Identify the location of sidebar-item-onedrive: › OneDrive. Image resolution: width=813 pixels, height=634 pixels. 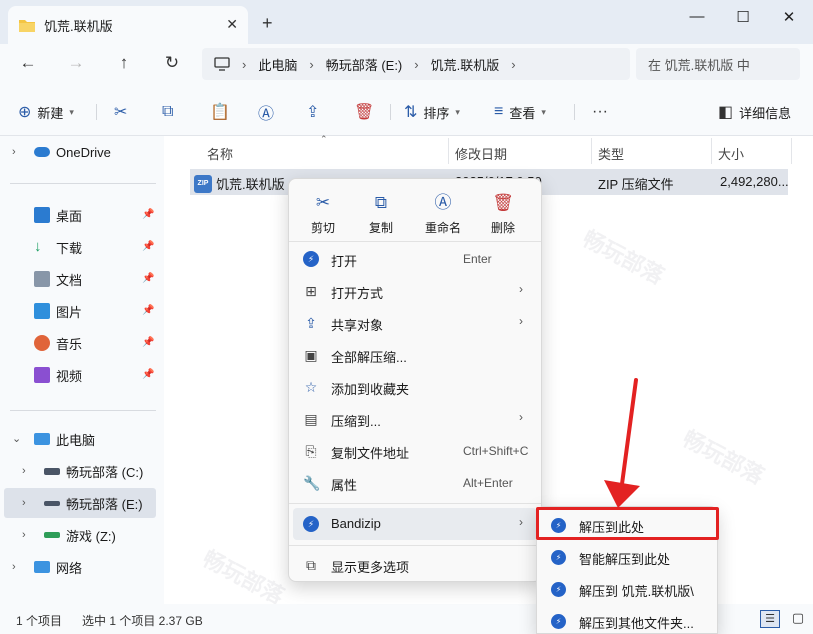
(79, 152).